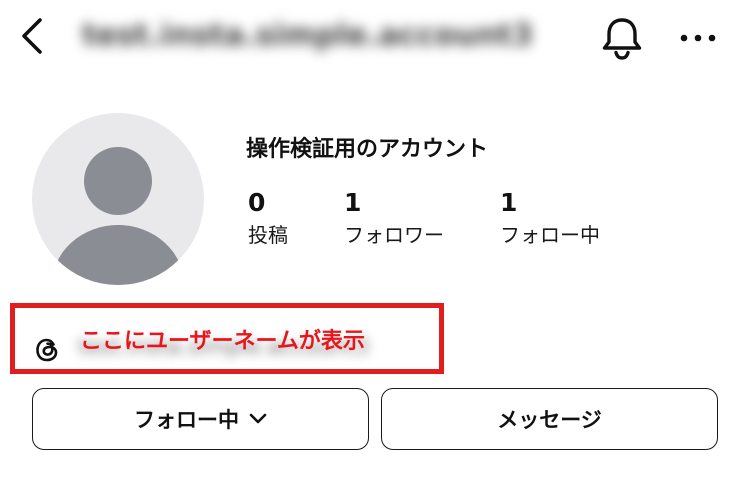 The width and height of the screenshot is (750, 478). What do you see at coordinates (268, 235) in the screenshot?
I see `posts-label: 投稿` at bounding box center [268, 235].